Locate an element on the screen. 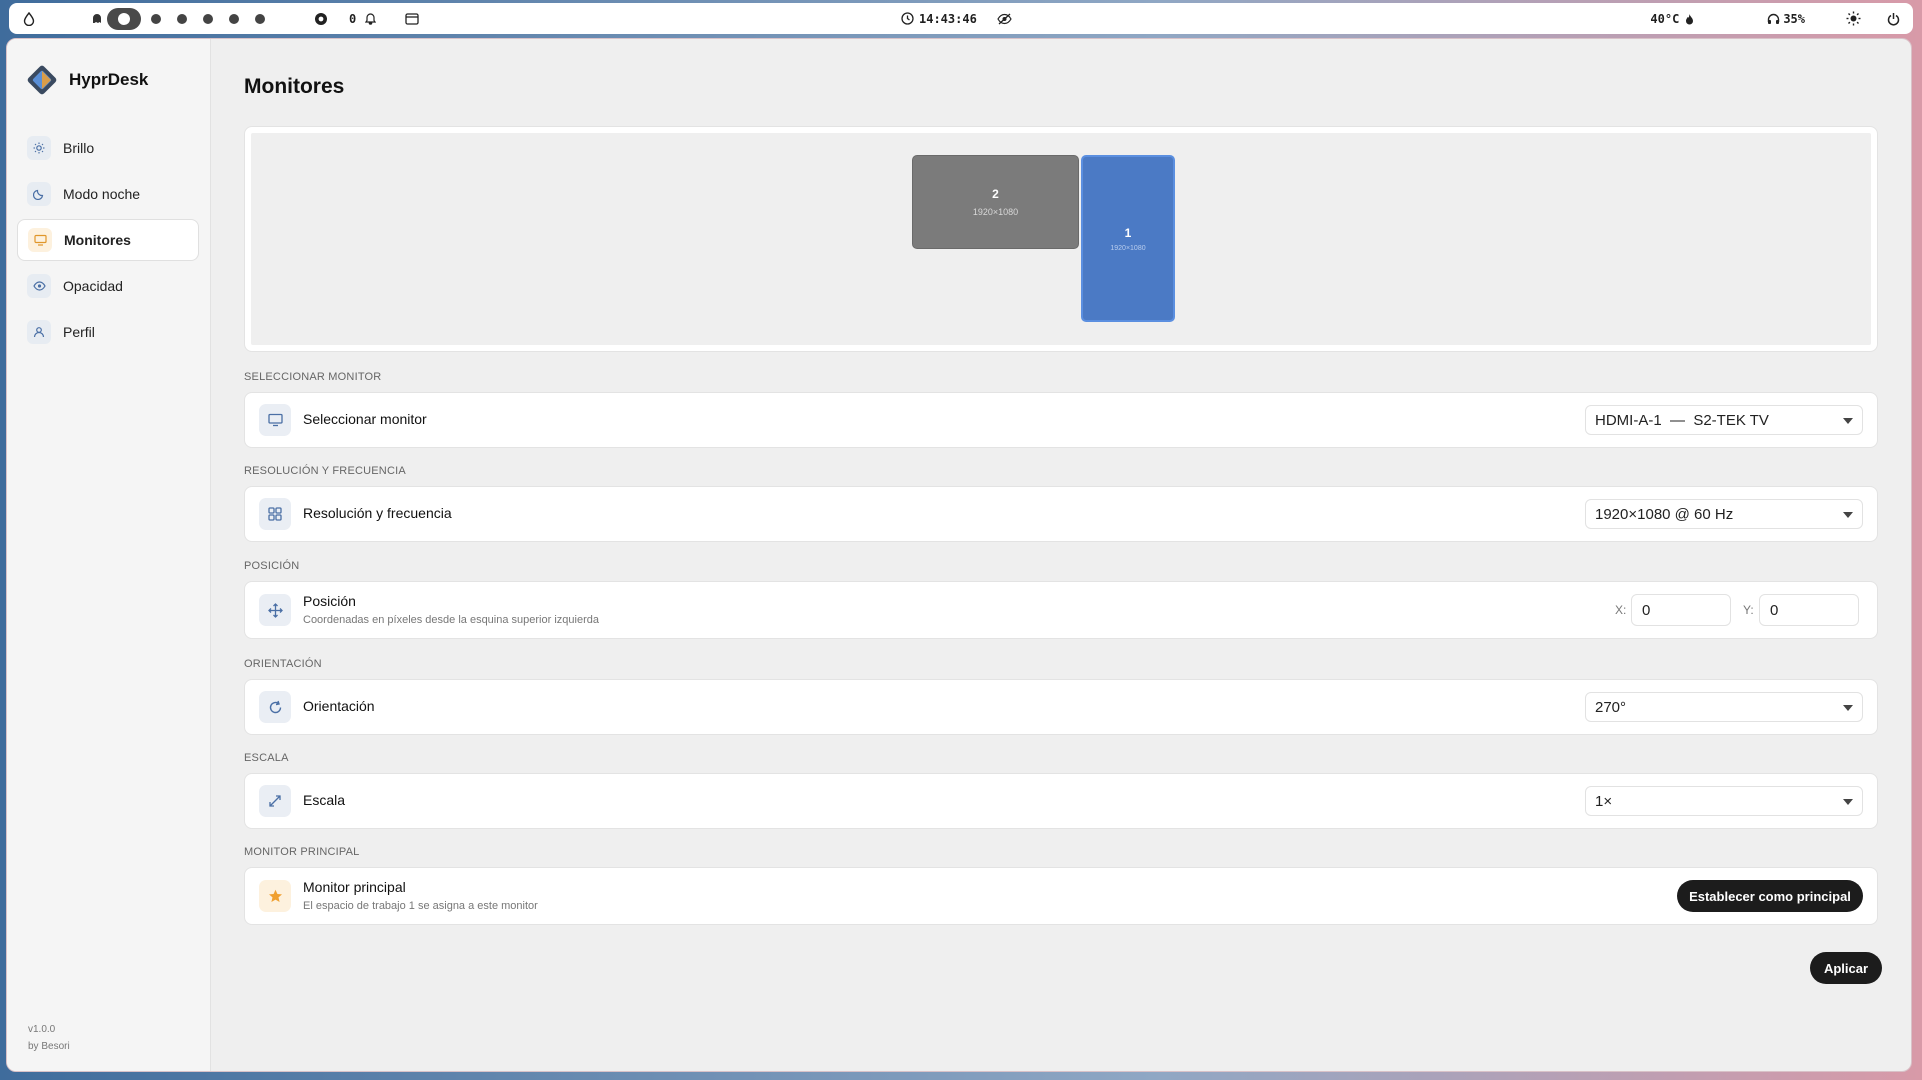 The width and height of the screenshot is (1922, 1080). sidebar-item-opacidad: Opacidad is located at coordinates (108, 286).